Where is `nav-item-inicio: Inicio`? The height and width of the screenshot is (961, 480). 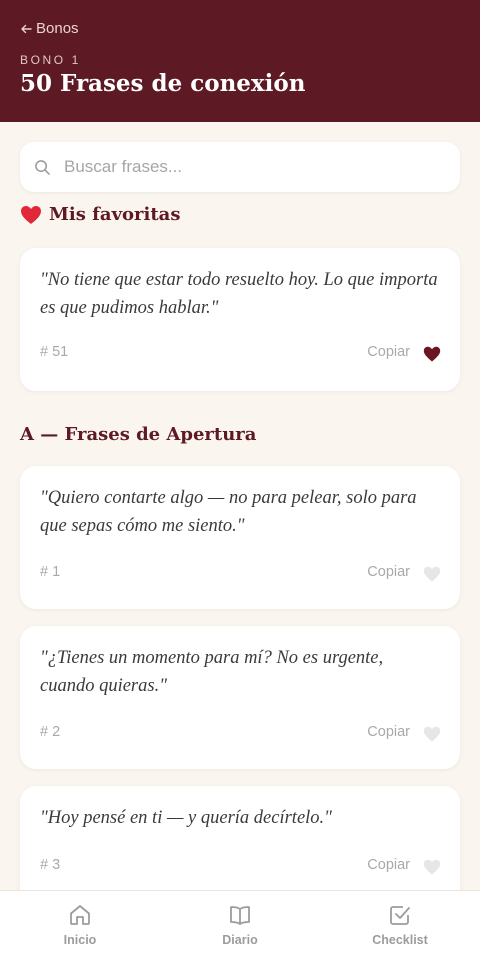 nav-item-inicio: Inicio is located at coordinates (80, 925).